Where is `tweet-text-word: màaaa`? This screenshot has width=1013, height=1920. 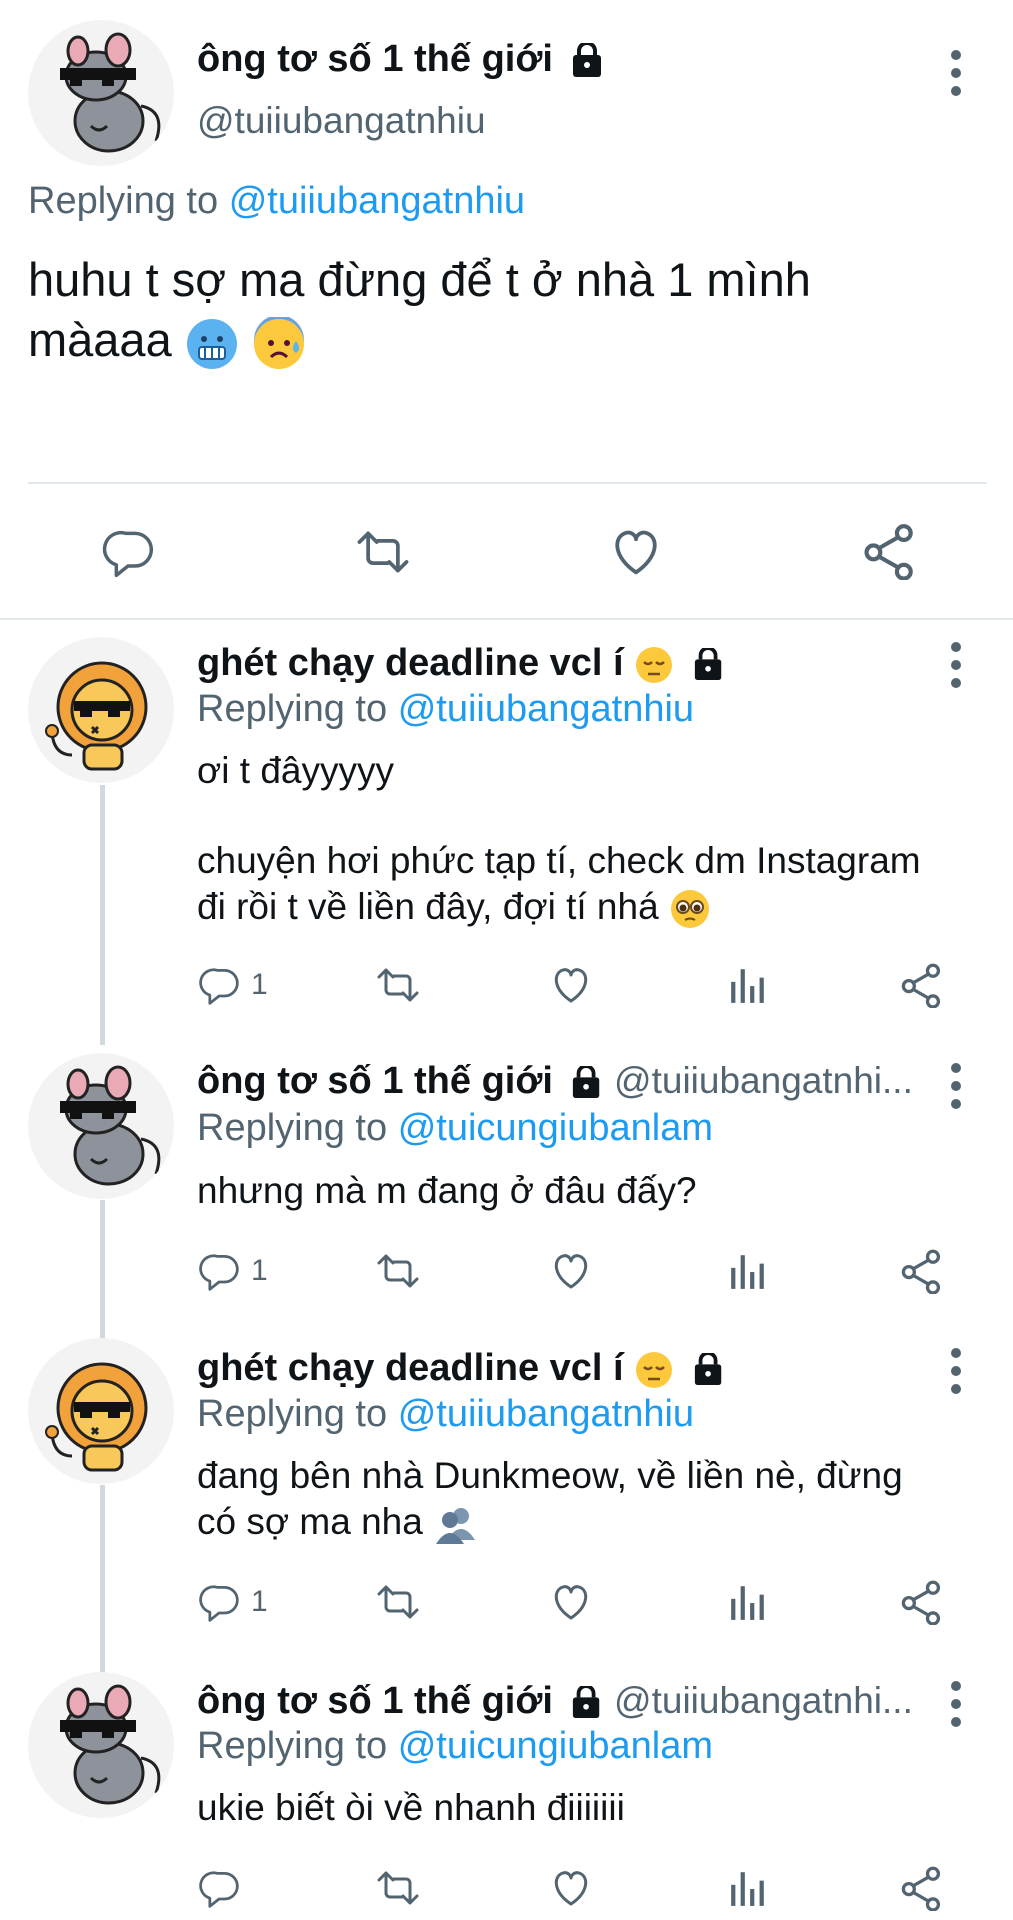 tweet-text-word: màaaa is located at coordinates (100, 339).